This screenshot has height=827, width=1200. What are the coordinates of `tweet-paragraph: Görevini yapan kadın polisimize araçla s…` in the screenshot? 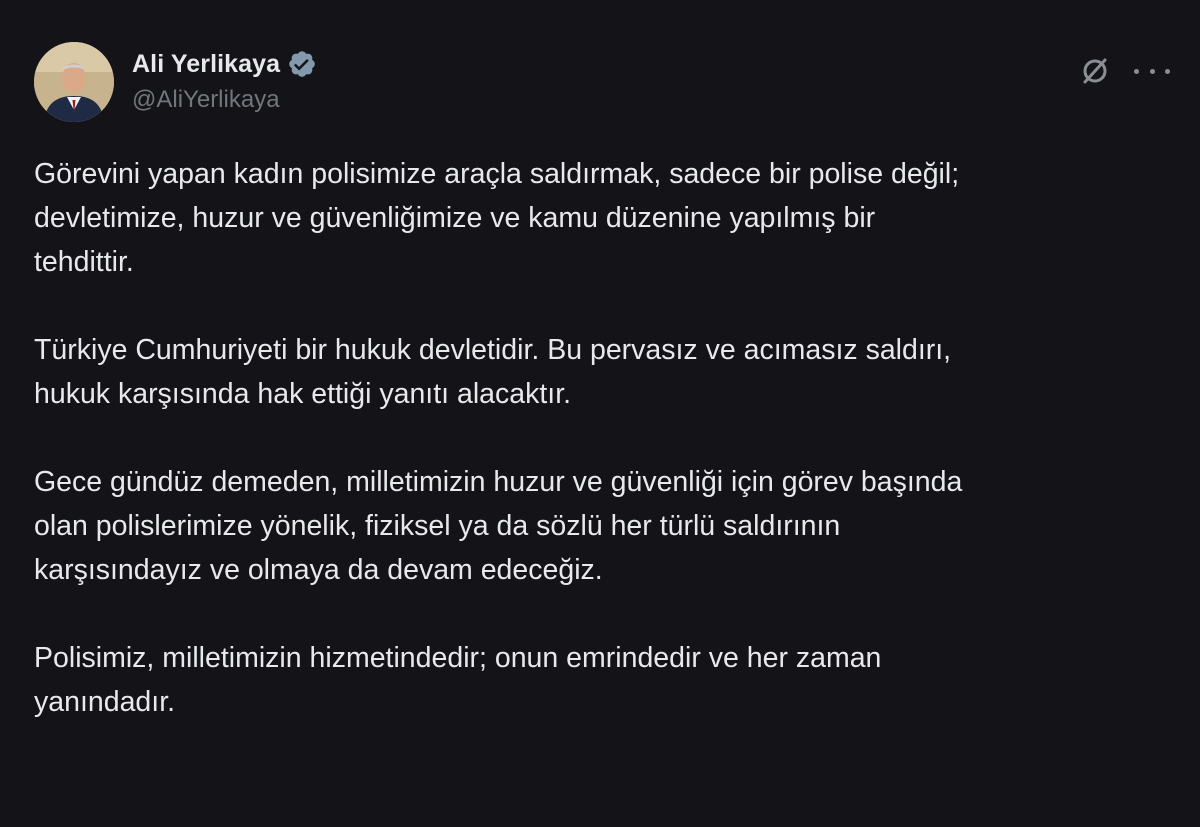 It's located at (497, 218).